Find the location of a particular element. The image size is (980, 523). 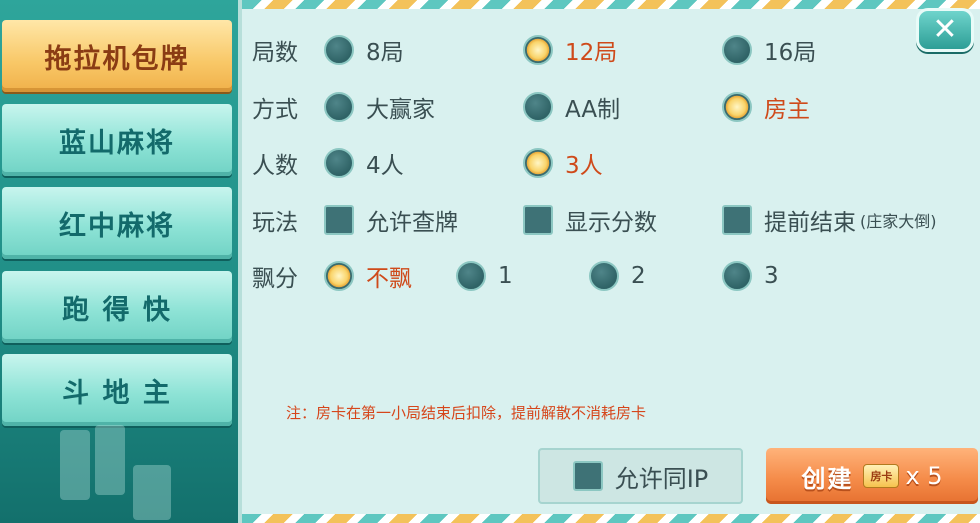

float-option-2: 2 is located at coordinates (617, 276).